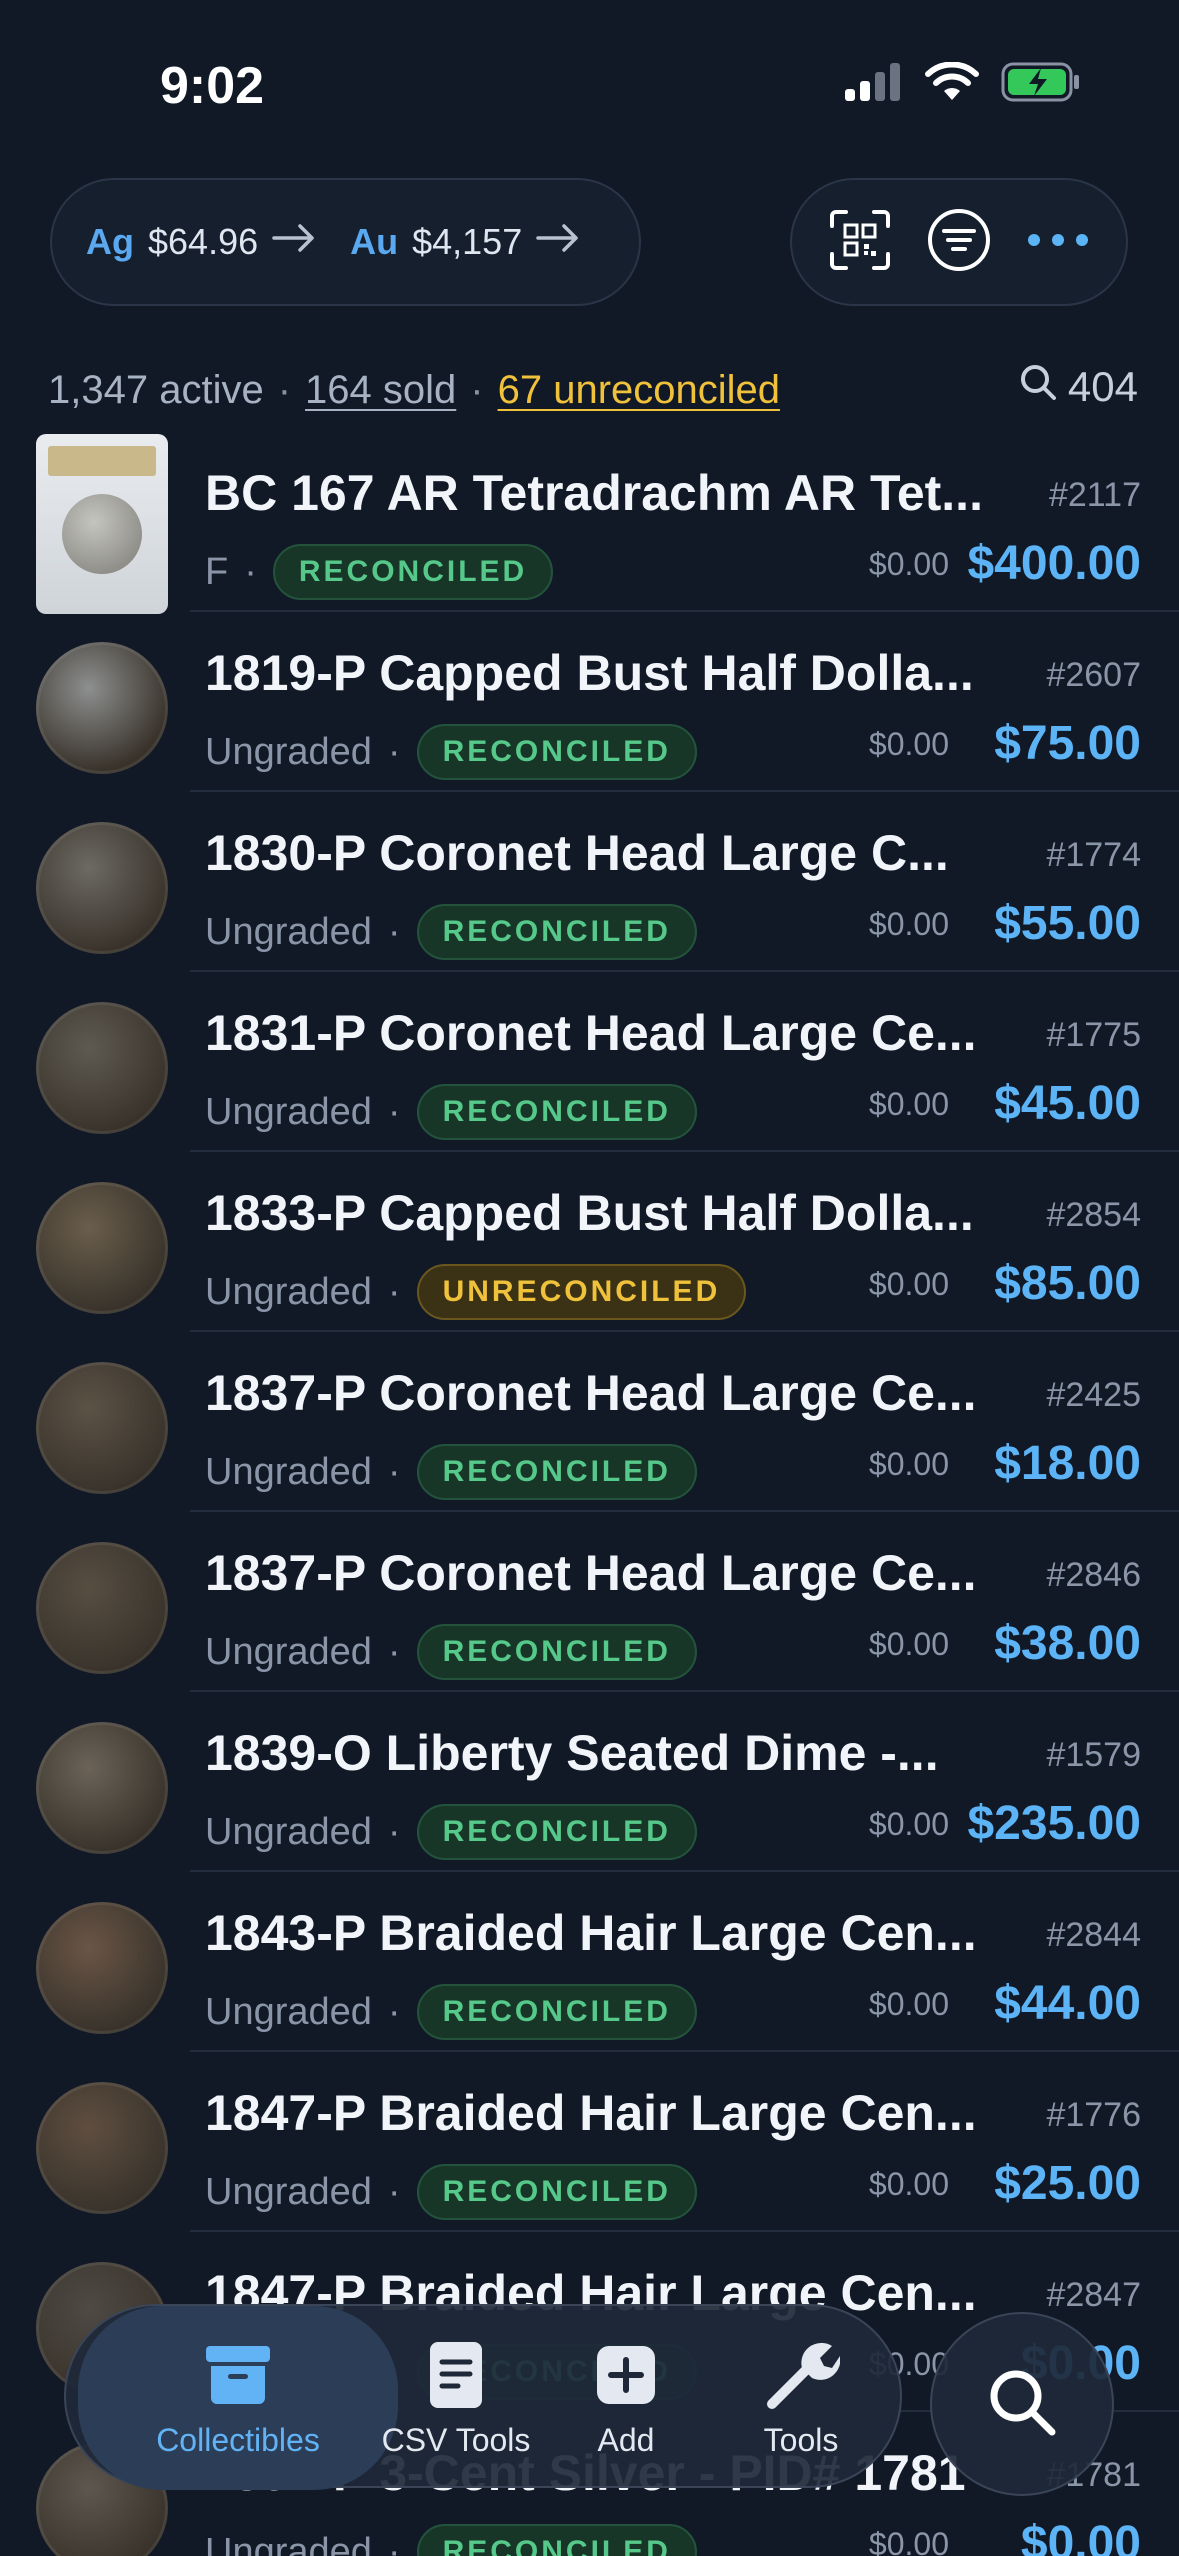  I want to click on tab-collectibles-label: Collectibles, so click(238, 2439).